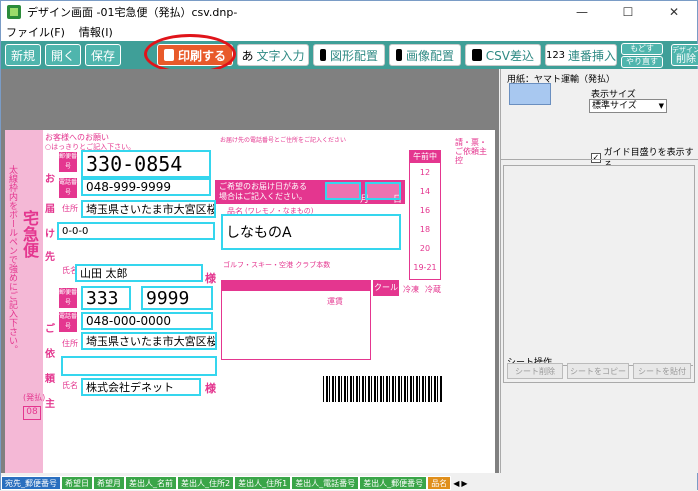  I want to click on to-address-label: 住所, so click(70, 208).